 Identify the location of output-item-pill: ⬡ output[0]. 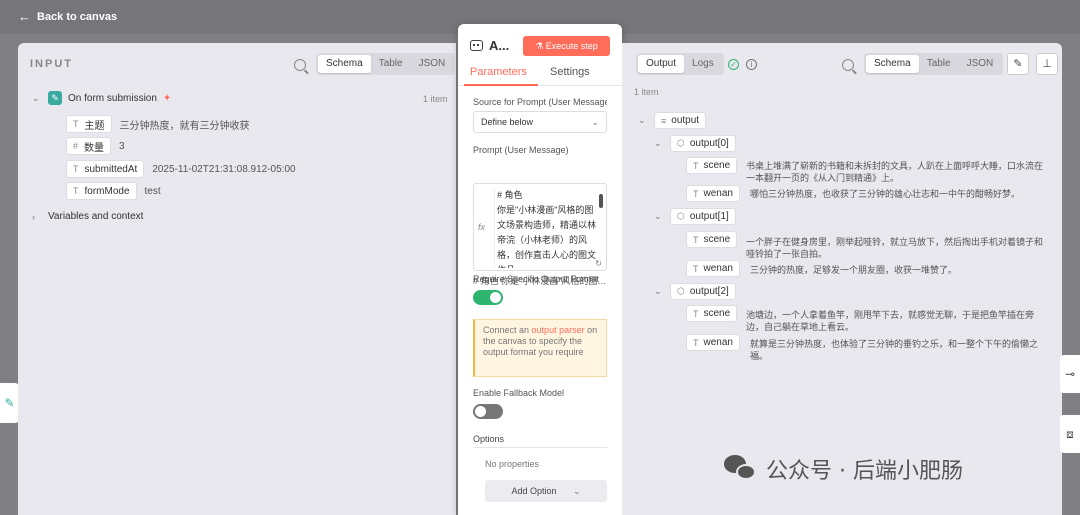
(703, 143).